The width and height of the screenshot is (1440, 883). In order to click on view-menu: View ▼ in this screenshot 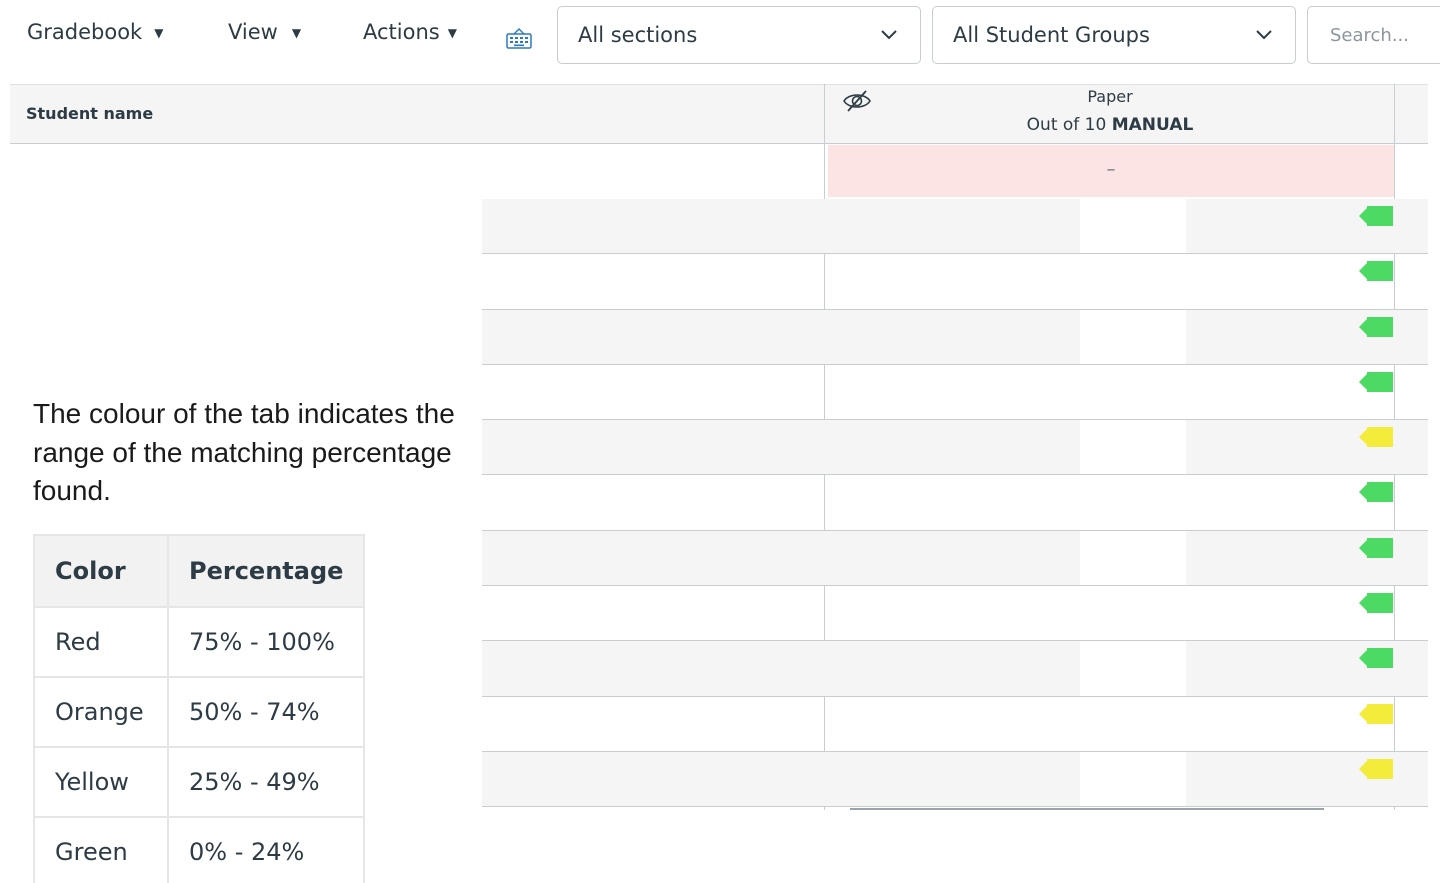, I will do `click(264, 32)`.